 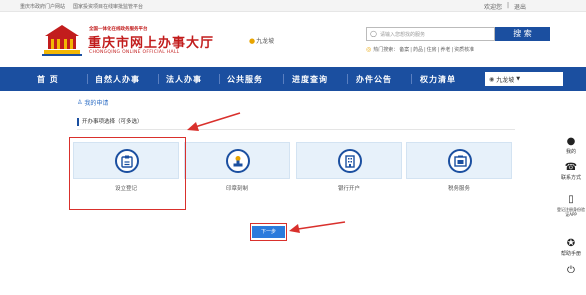 I want to click on phone-icon: ☎, so click(x=571, y=167).